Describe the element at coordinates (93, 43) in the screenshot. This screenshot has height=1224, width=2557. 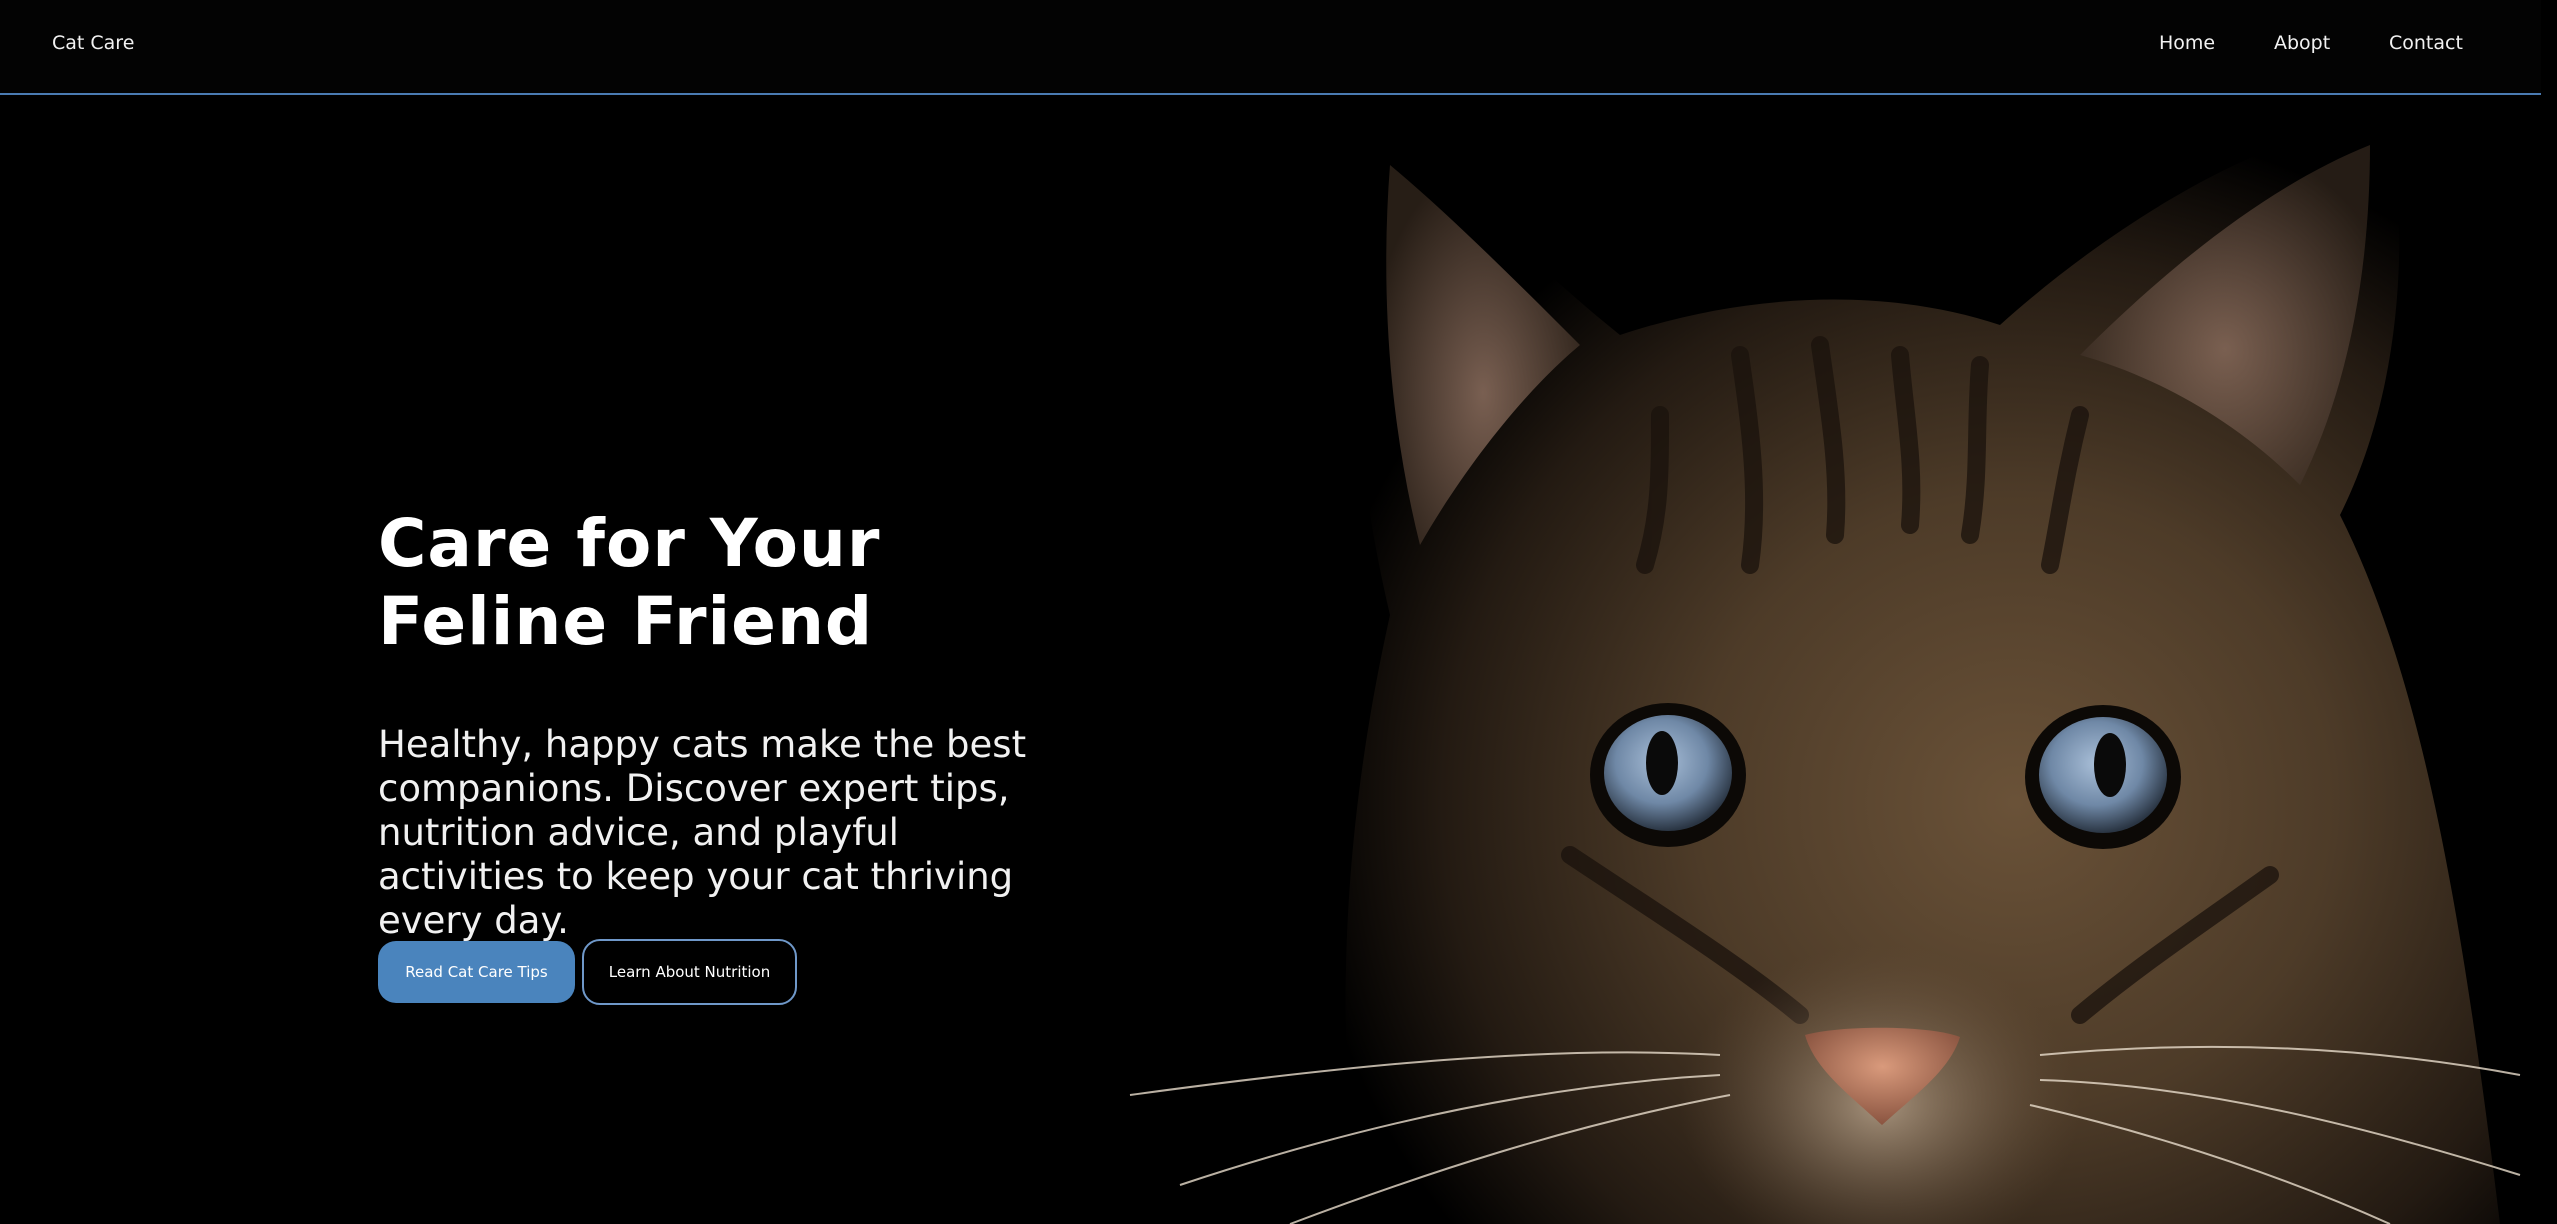
I see `brand-logo-link: Cat Care` at that location.